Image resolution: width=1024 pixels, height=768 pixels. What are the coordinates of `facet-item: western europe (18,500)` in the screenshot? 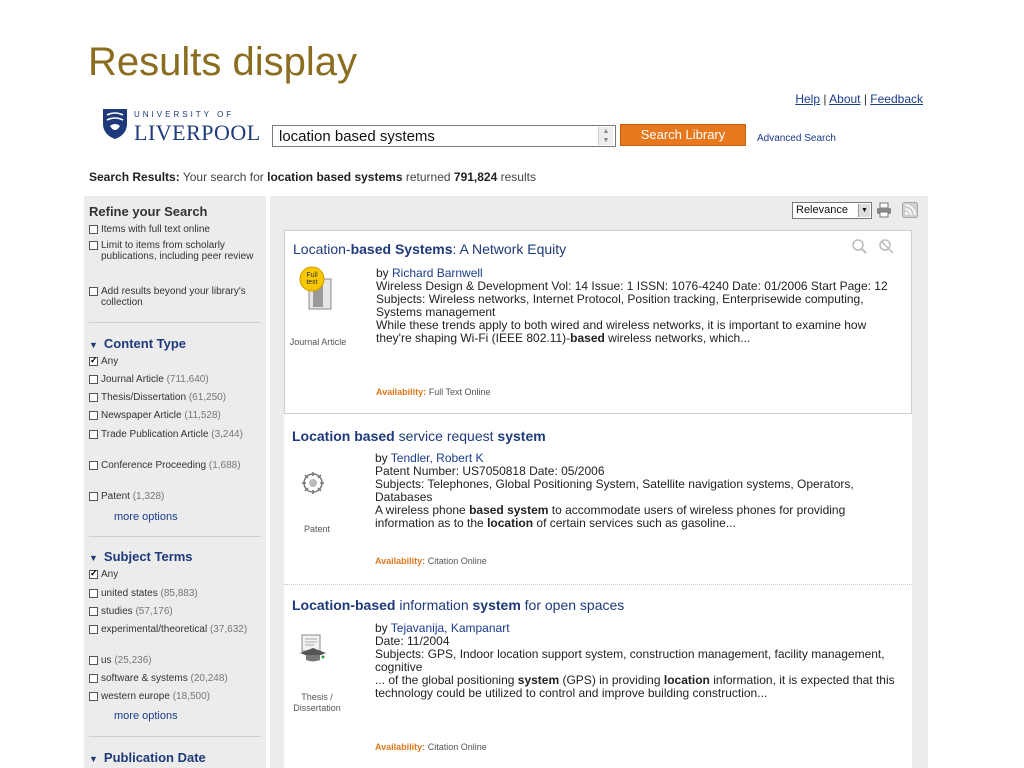 It's located at (175, 696).